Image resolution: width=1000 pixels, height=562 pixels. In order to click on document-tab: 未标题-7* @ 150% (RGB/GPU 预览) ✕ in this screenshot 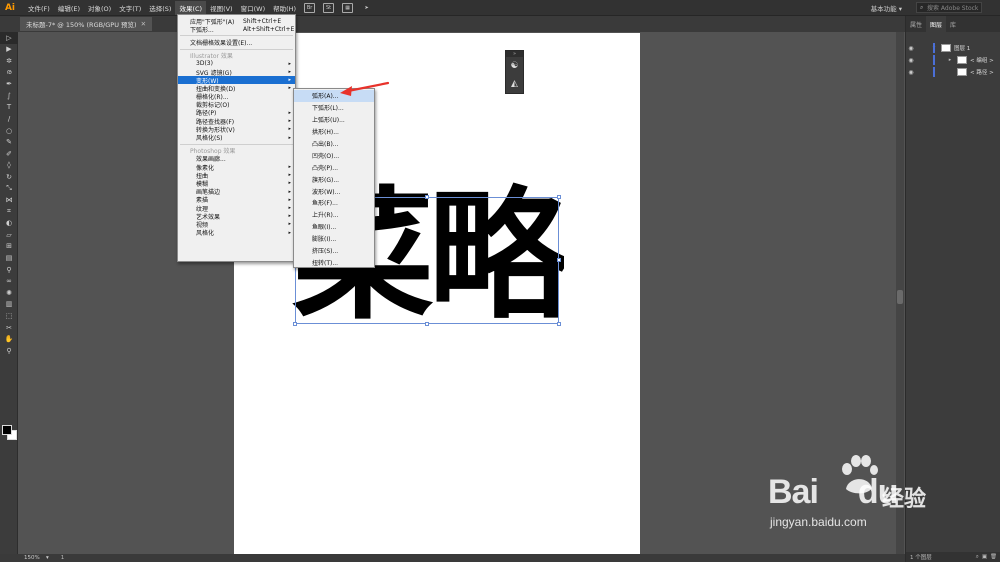, I will do `click(87, 24)`.